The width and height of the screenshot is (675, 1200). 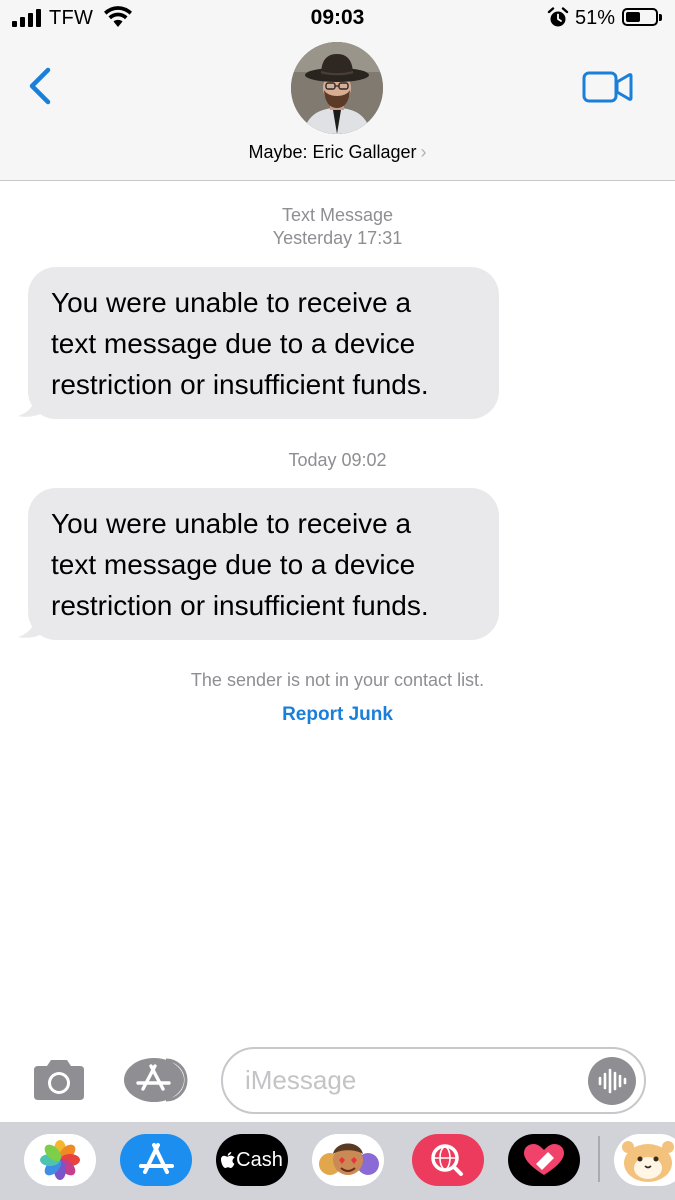 What do you see at coordinates (156, 1160) in the screenshot?
I see `app-store-app-icon` at bounding box center [156, 1160].